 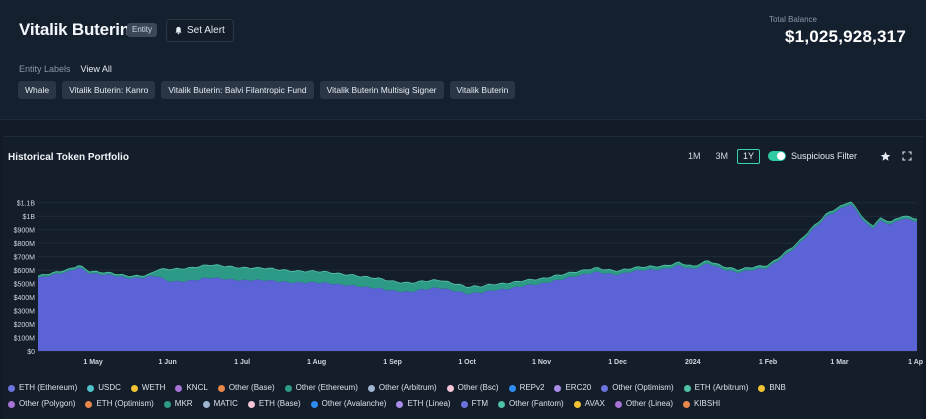 I want to click on entity-label-tag: Vitalik Buterin Multisig Signer, so click(x=381, y=90).